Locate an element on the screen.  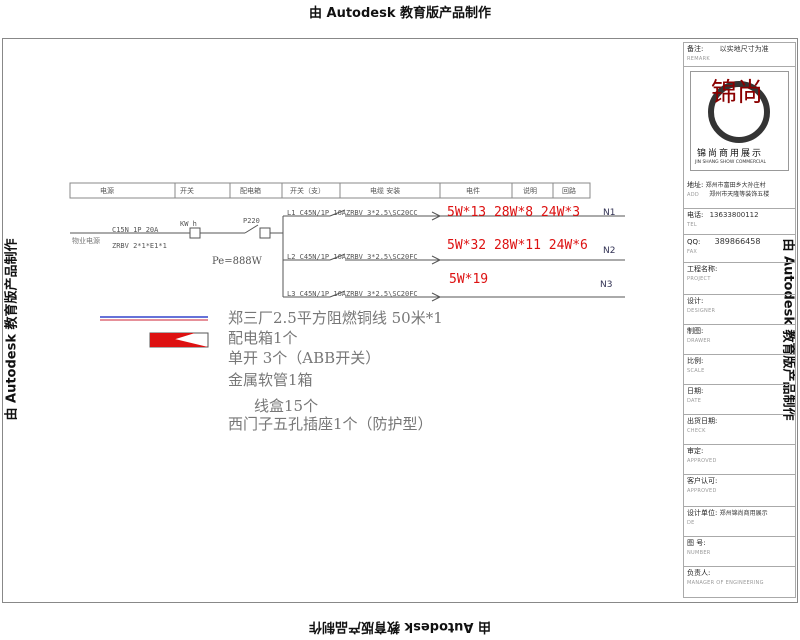
address-line-2: 郑州市天隆等装饰五楼 is located at coordinates (739, 194).